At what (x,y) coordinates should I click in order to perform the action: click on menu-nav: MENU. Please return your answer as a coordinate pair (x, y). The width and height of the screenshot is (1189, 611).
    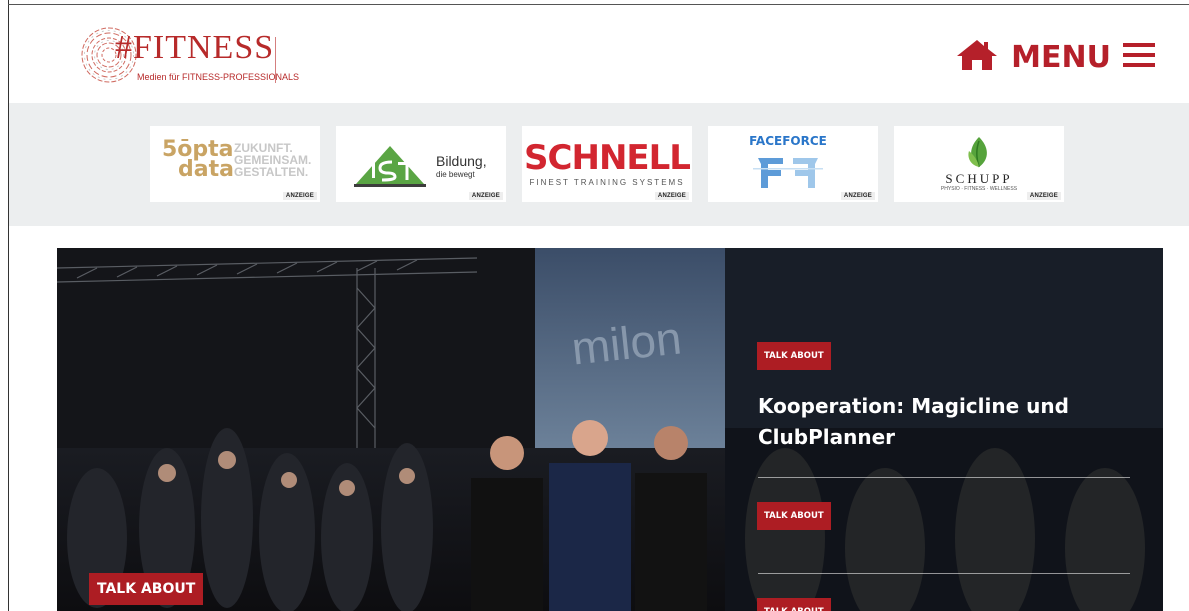
    Looking at the image, I should click on (1055, 57).